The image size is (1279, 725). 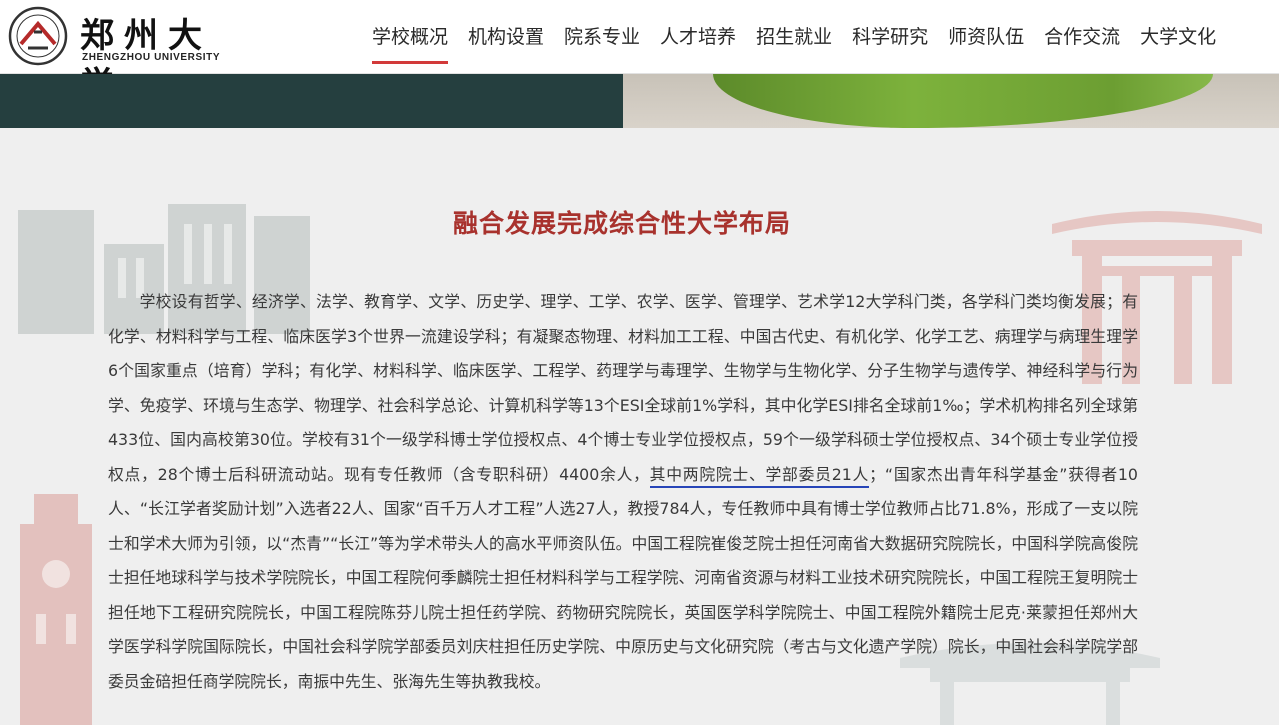 What do you see at coordinates (890, 37) in the screenshot?
I see `nav-item-research: 科学研究` at bounding box center [890, 37].